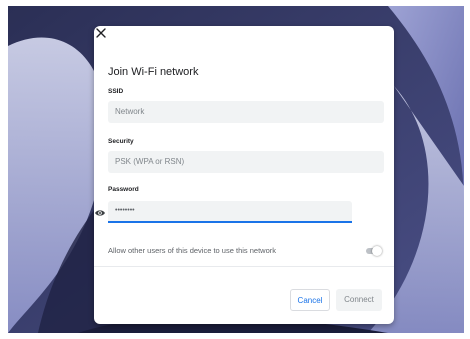  I want to click on eye-icon, so click(100, 213).